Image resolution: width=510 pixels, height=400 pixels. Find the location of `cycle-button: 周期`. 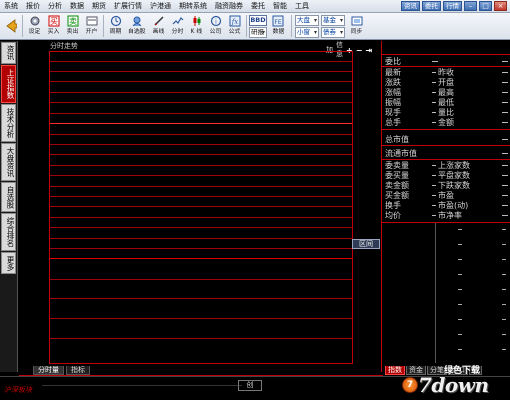

cycle-button: 周期 is located at coordinates (115, 26).